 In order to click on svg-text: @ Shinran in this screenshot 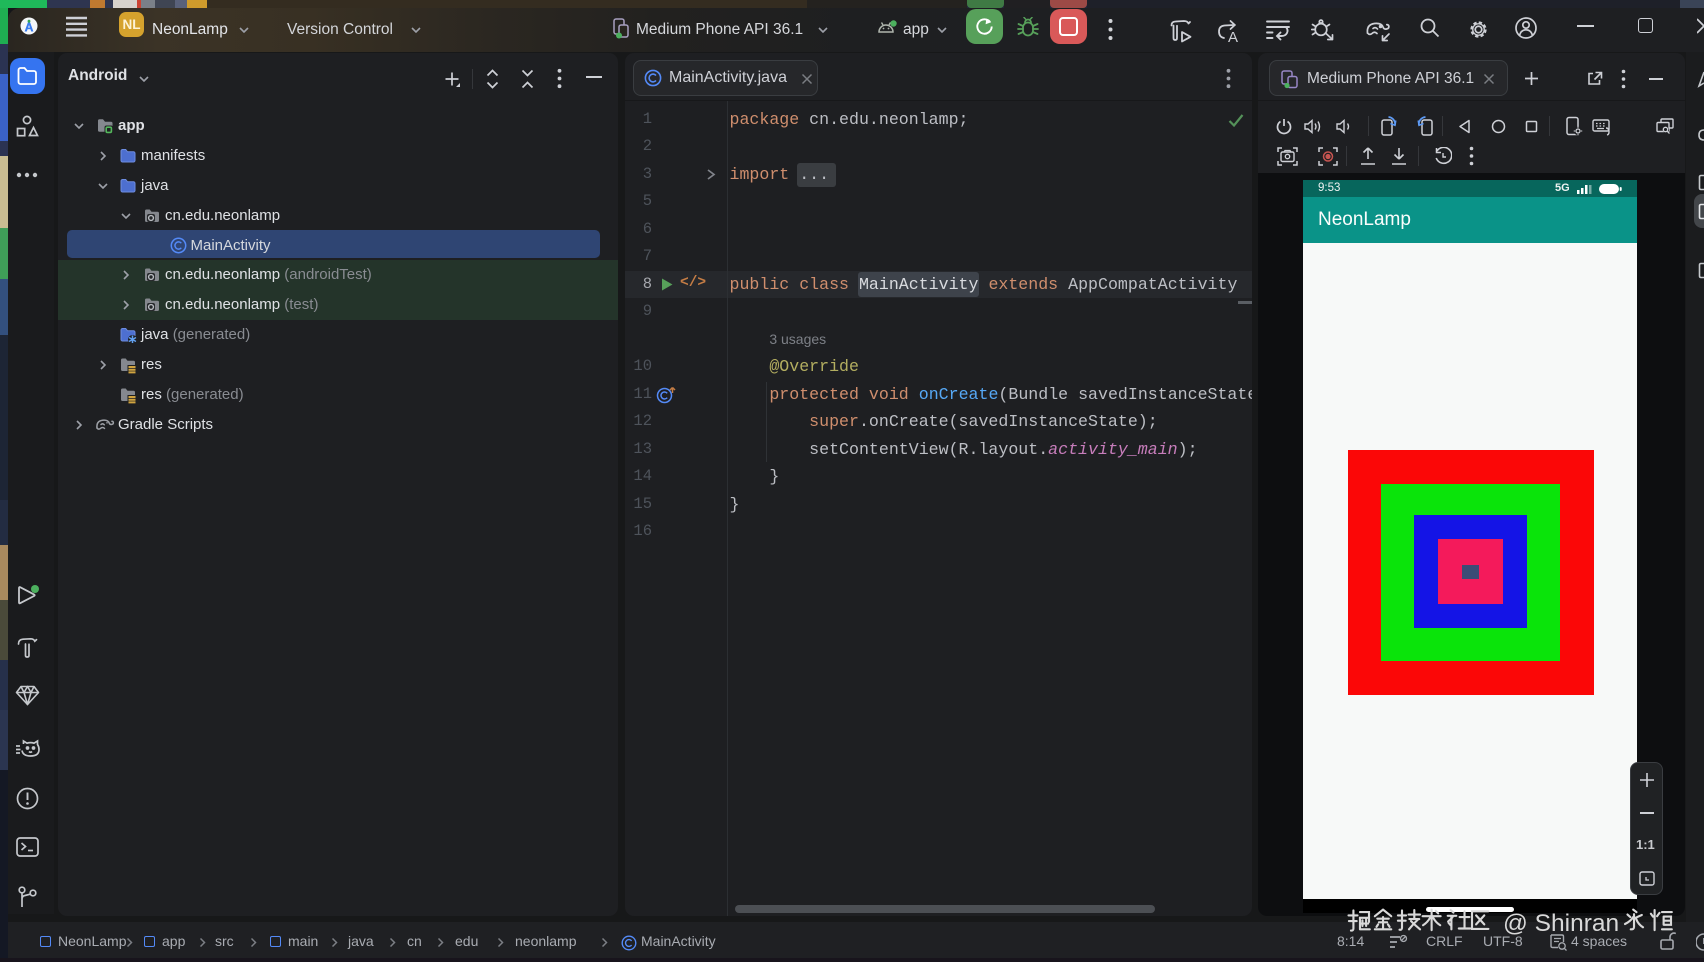, I will do `click(1561, 923)`.